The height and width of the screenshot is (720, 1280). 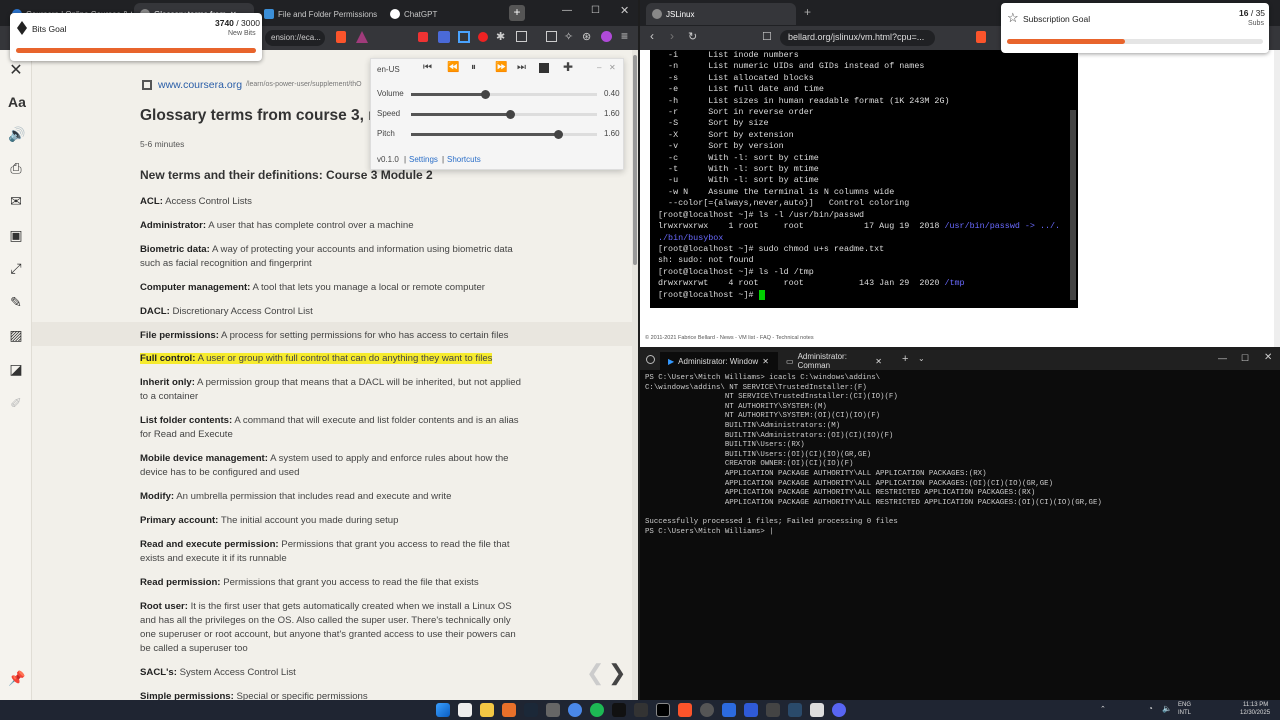 What do you see at coordinates (427, 67) in the screenshot?
I see `skip-back-icon: ⏮` at bounding box center [427, 67].